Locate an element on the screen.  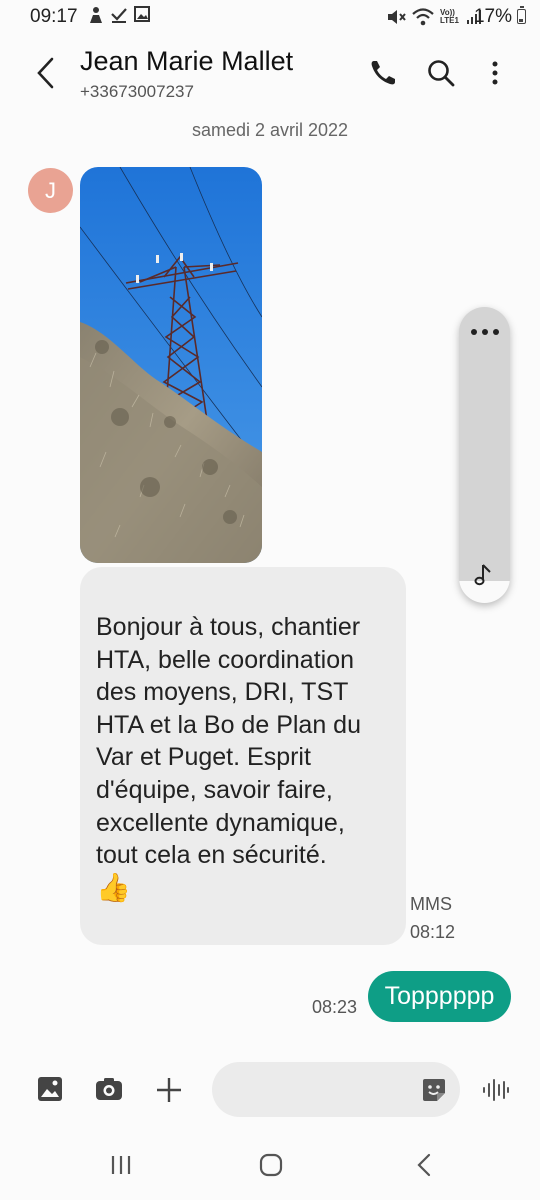
pylon-photo is located at coordinates (171, 365).